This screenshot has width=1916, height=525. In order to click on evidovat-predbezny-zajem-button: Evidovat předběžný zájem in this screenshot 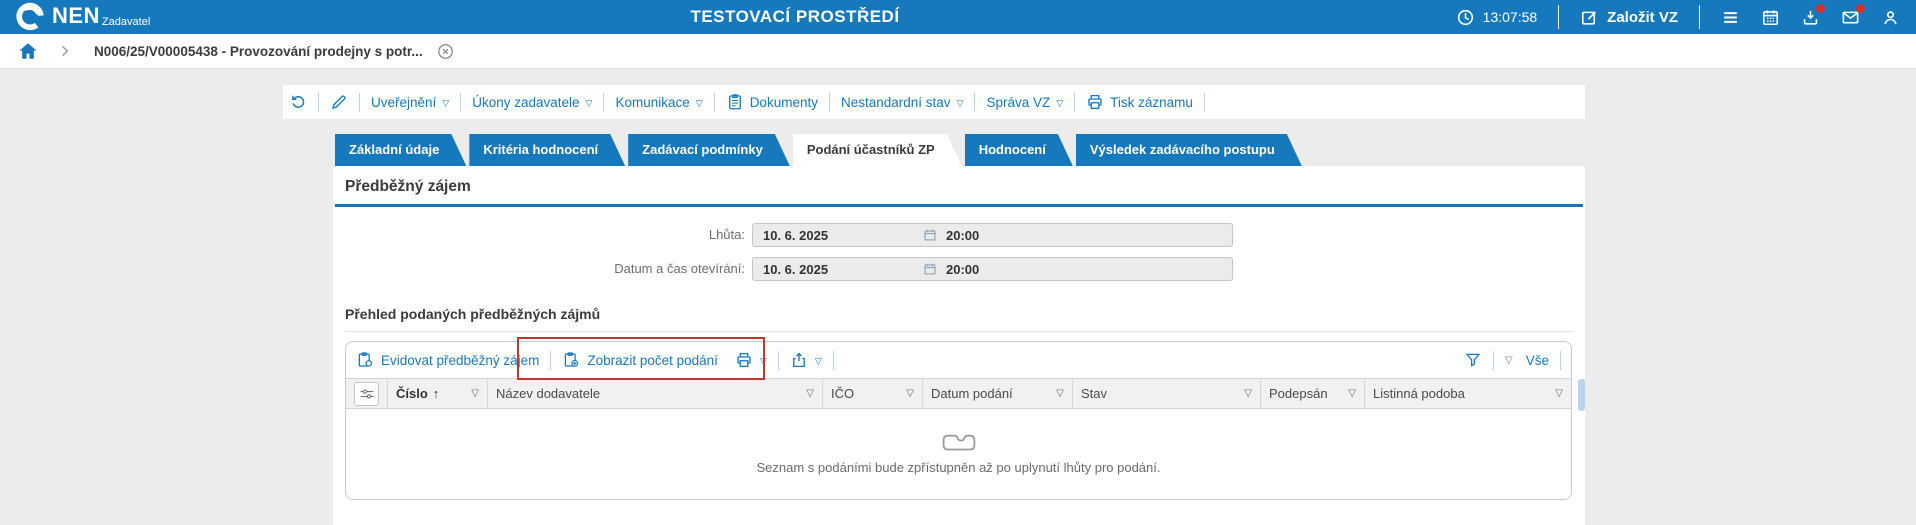, I will do `click(447, 360)`.